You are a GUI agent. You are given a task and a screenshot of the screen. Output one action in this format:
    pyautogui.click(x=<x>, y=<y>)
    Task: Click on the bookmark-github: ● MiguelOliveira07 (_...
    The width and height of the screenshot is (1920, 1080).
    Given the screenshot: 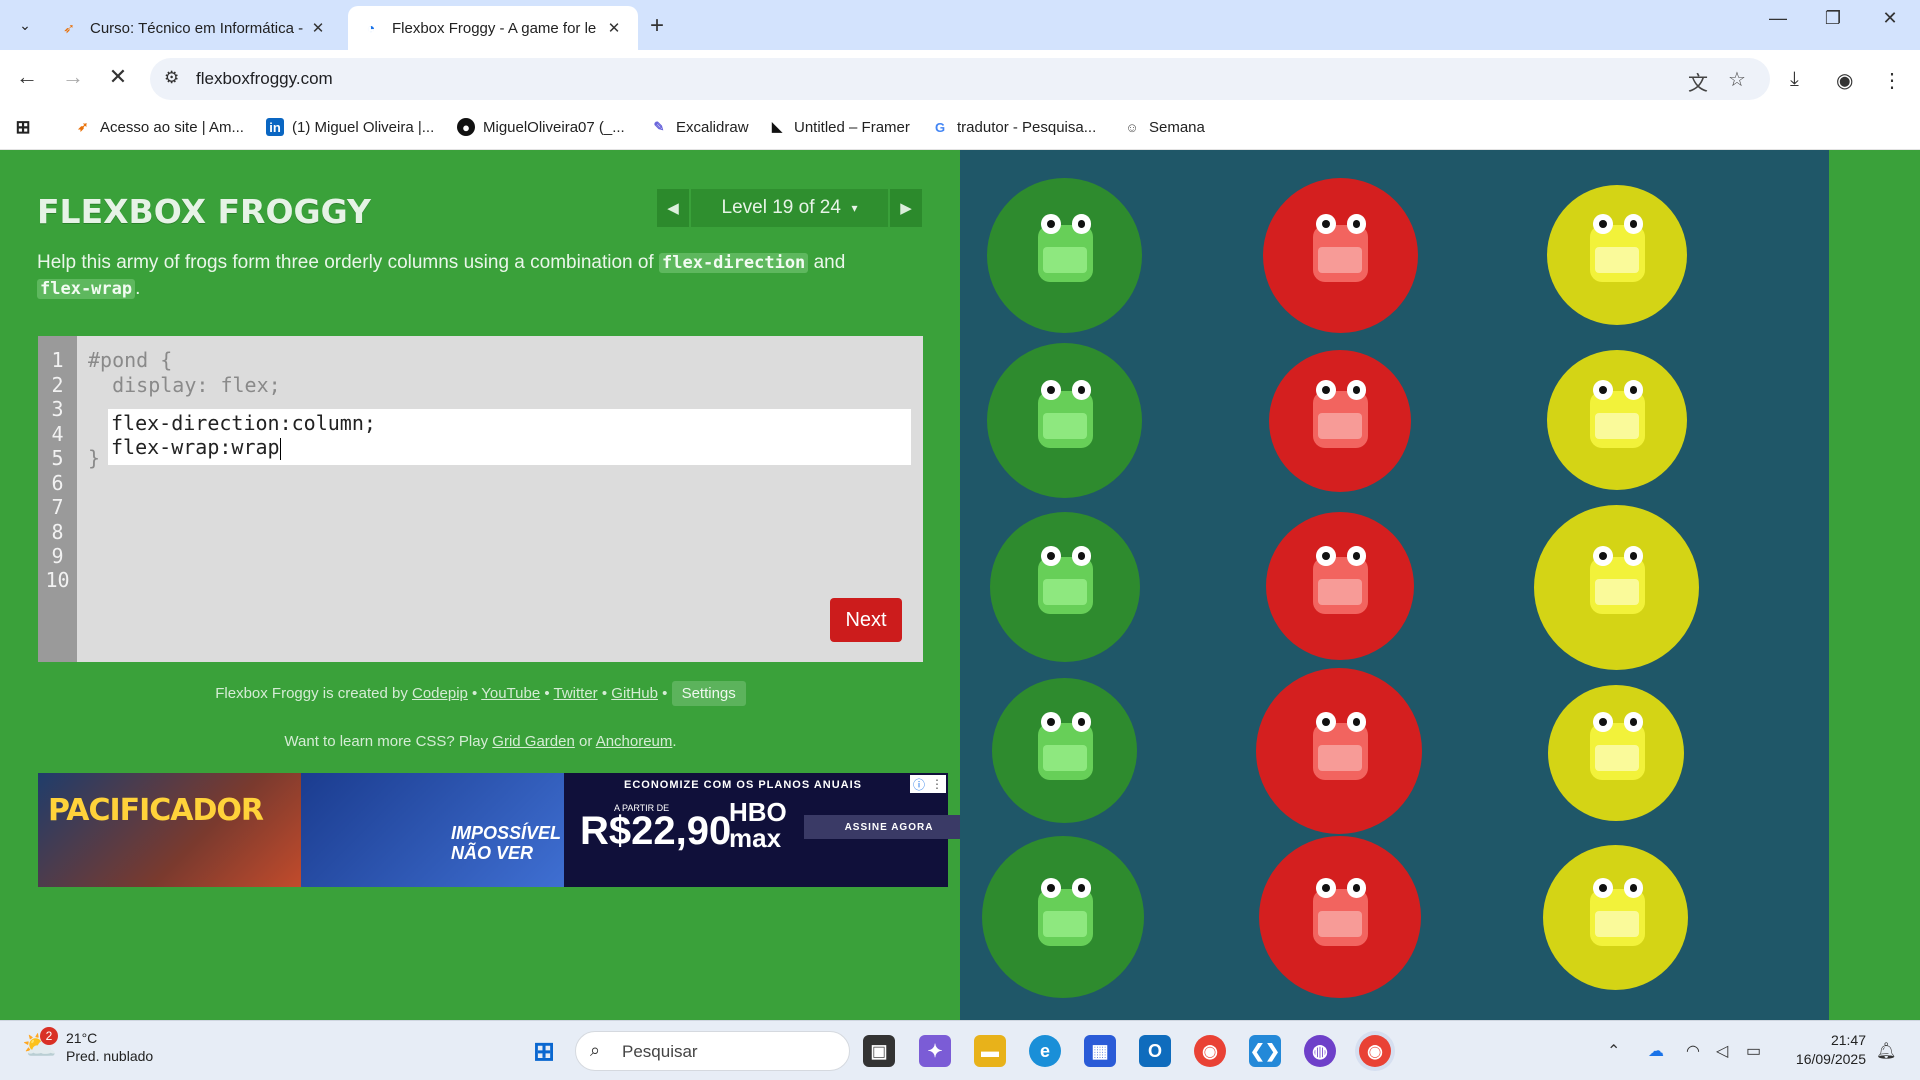 What is the action you would take?
    pyautogui.click(x=541, y=127)
    